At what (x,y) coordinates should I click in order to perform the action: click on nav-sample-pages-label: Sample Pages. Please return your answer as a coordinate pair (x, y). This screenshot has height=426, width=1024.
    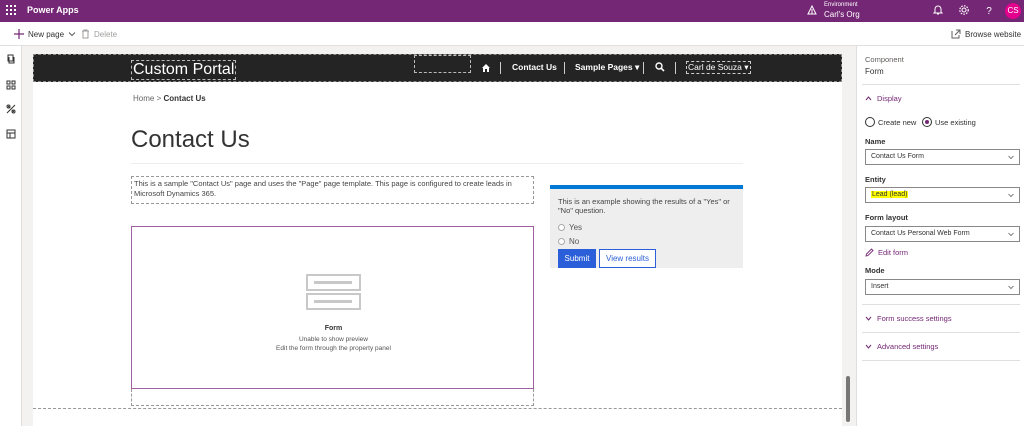
    Looking at the image, I should click on (604, 67).